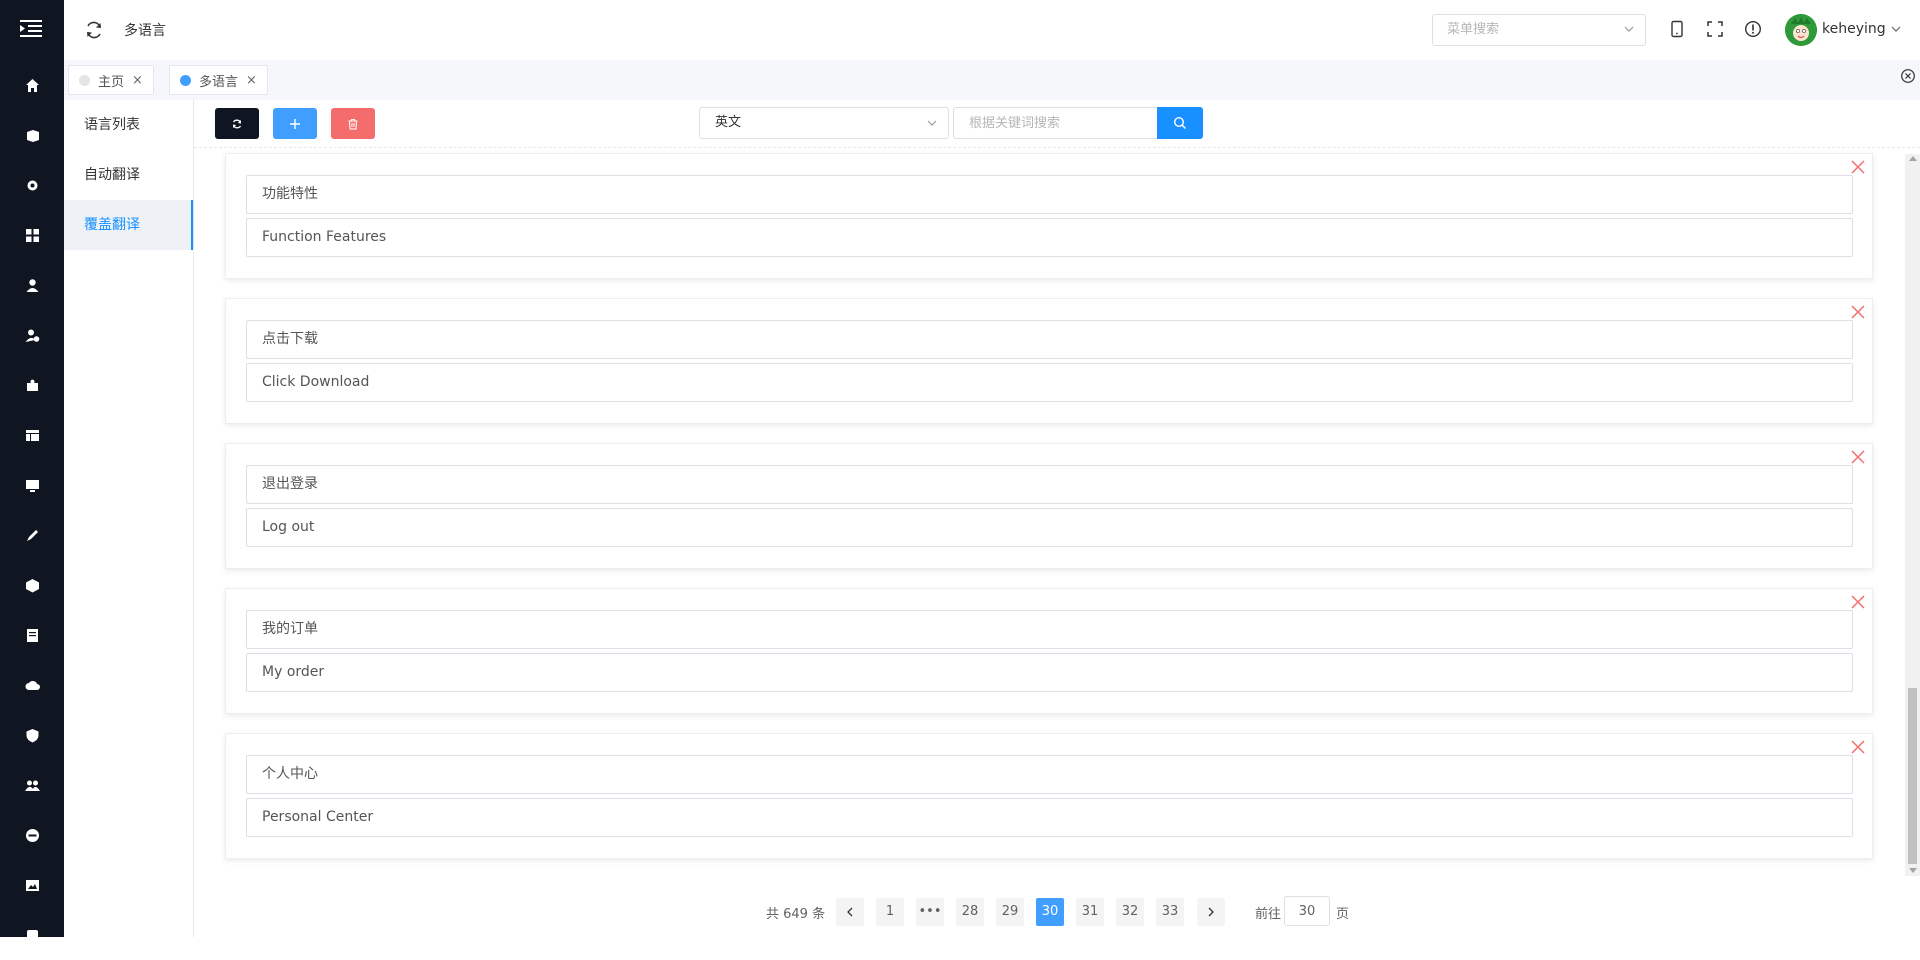  Describe the element at coordinates (32, 885) in the screenshot. I see `image-icon` at that location.